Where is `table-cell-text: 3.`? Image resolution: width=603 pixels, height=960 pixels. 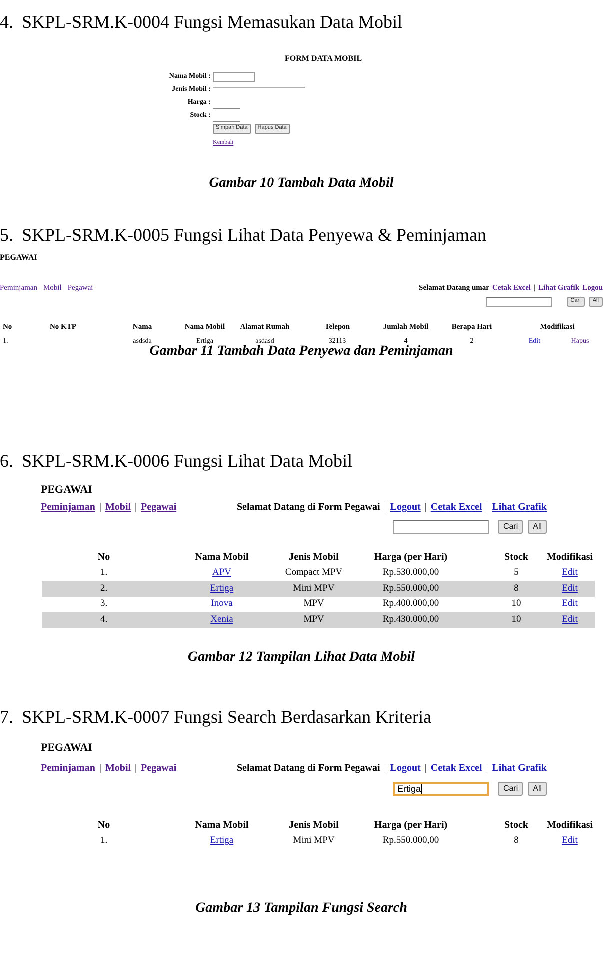 table-cell-text: 3. is located at coordinates (104, 605).